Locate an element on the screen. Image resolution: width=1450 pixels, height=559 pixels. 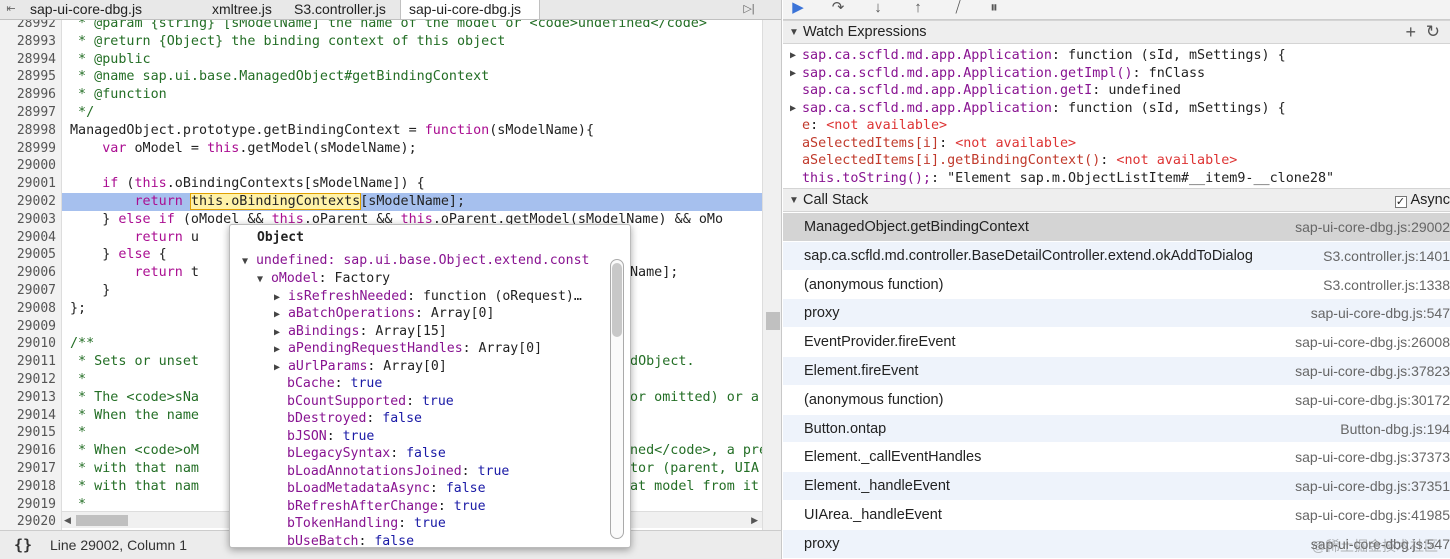
line-number: 29010 is located at coordinates (28, 344).